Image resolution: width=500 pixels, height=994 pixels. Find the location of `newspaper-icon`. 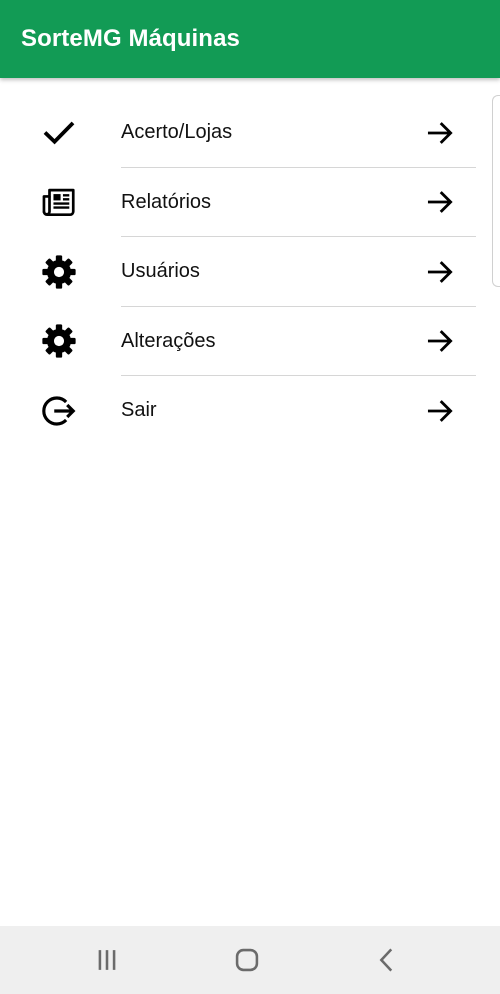

newspaper-icon is located at coordinates (59, 202).